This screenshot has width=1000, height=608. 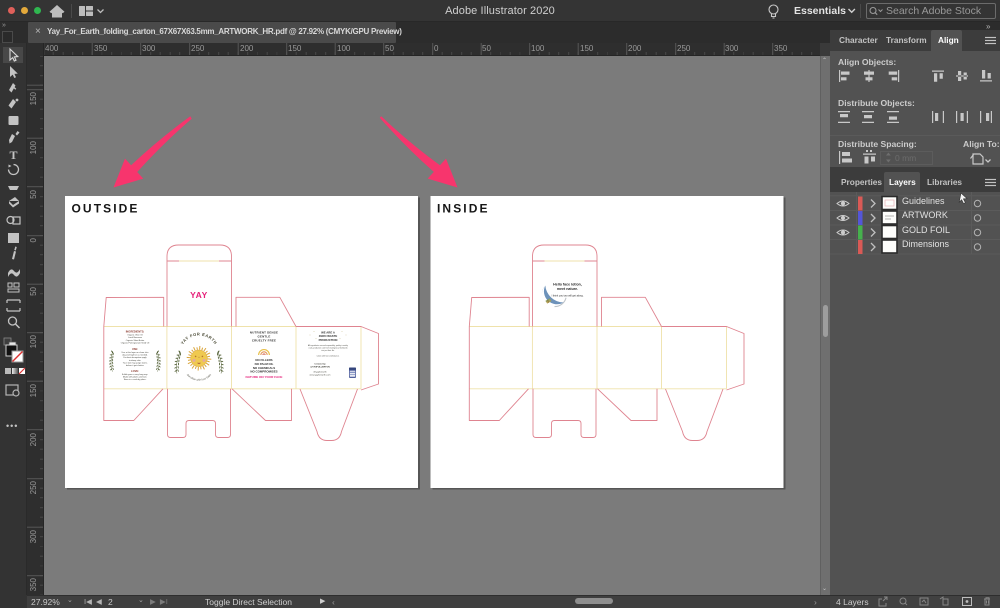 What do you see at coordinates (463, 209) in the screenshot?
I see `svg-text: INSIDE` at bounding box center [463, 209].